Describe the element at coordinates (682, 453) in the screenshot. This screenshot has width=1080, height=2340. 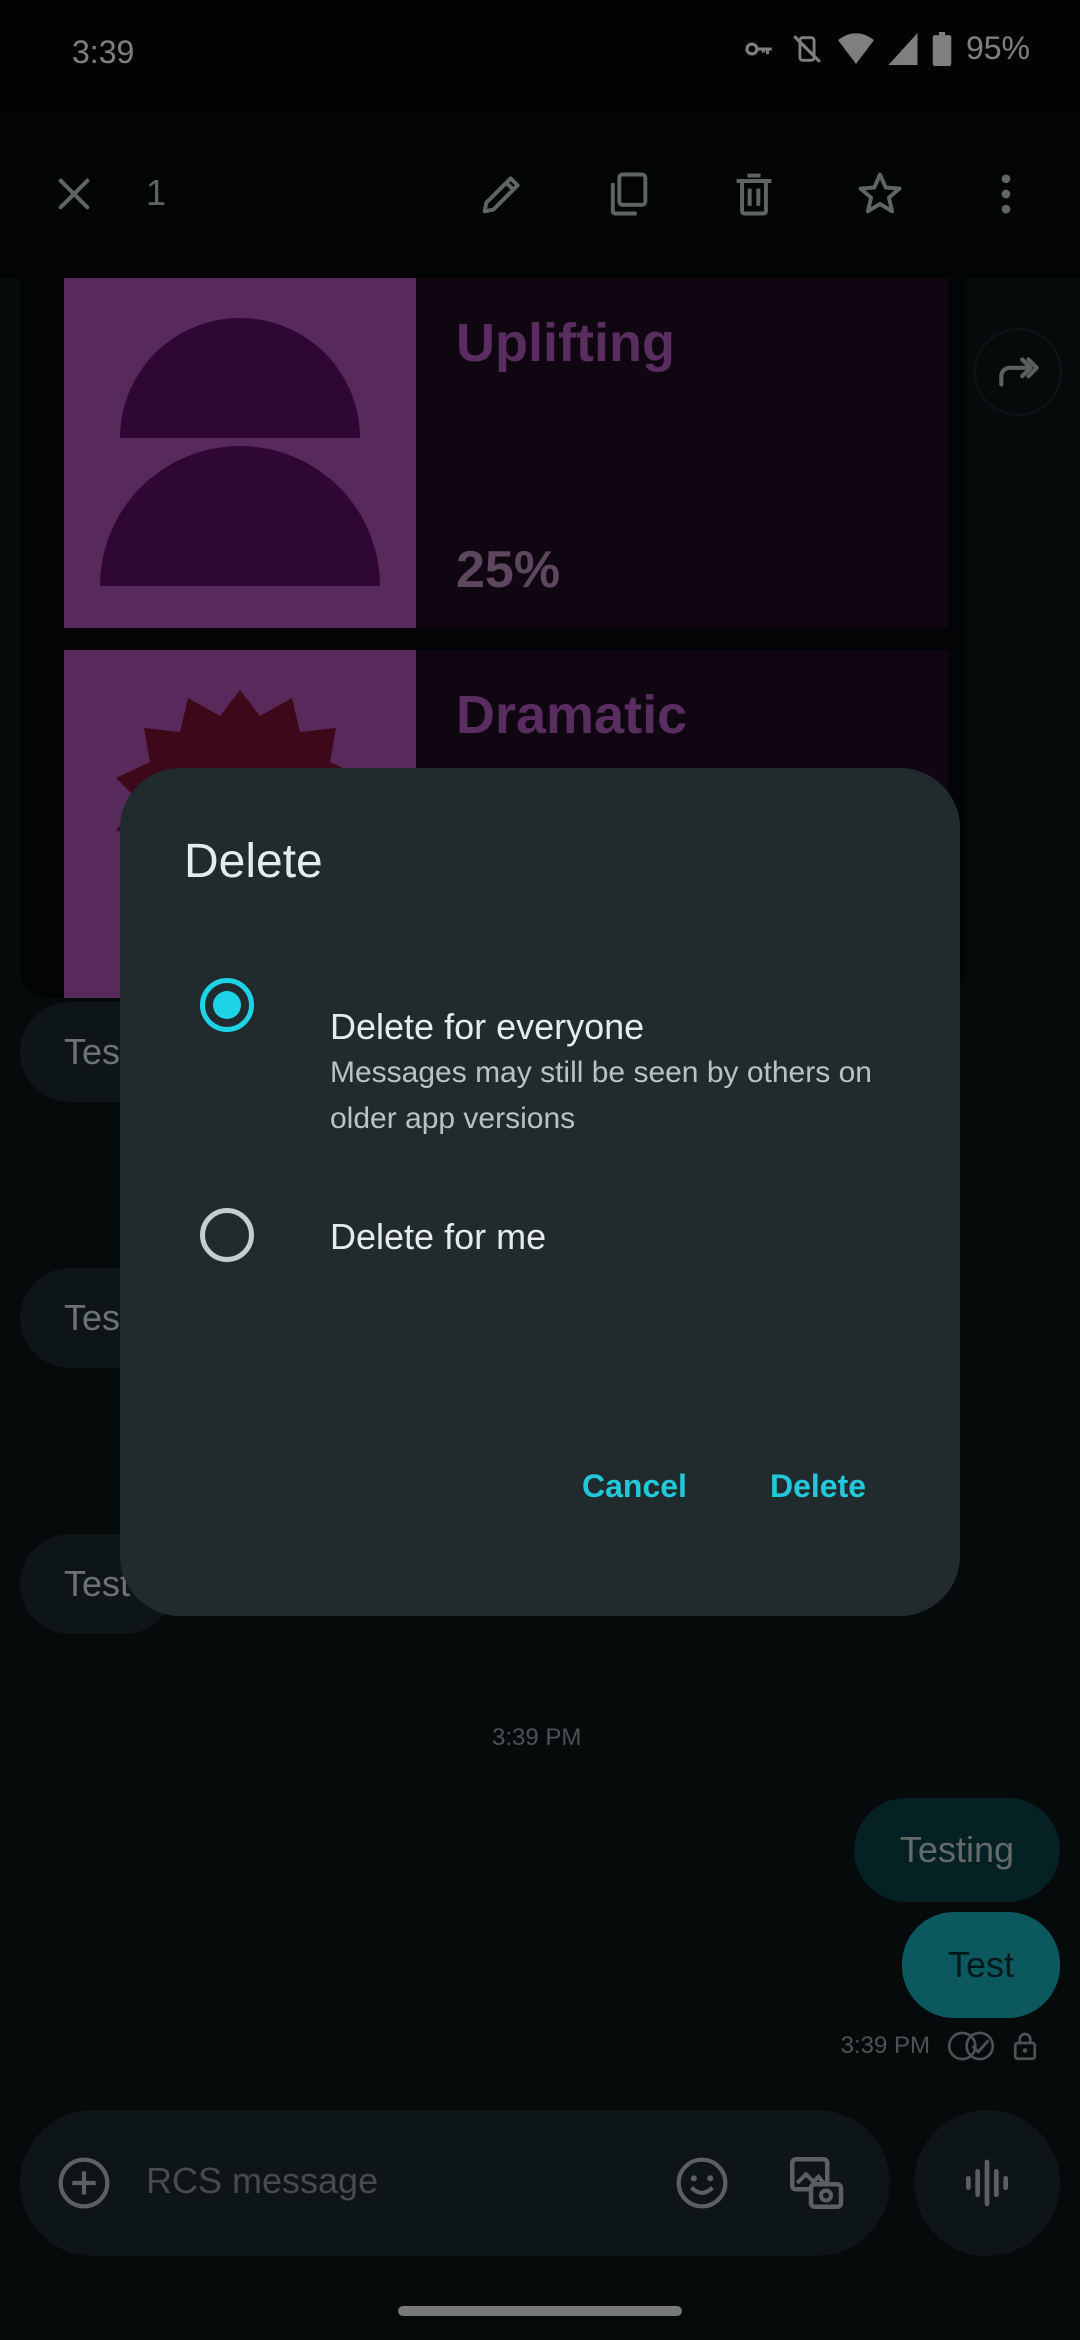
I see `poll-option-info: Uplifting 25%` at that location.